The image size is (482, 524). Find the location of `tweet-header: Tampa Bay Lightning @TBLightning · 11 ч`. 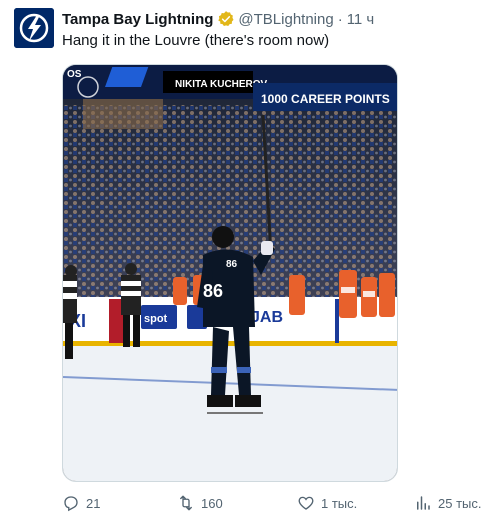

tweet-header: Tampa Bay Lightning @TBLightning · 11 ч is located at coordinates (218, 19).